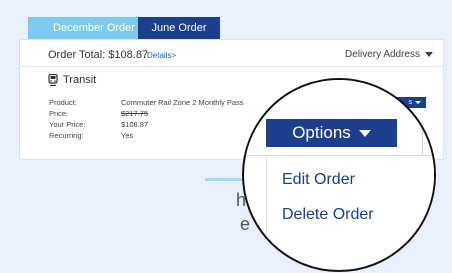  What do you see at coordinates (135, 124) in the screenshot?
I see `your-price-value: $108.87` at bounding box center [135, 124].